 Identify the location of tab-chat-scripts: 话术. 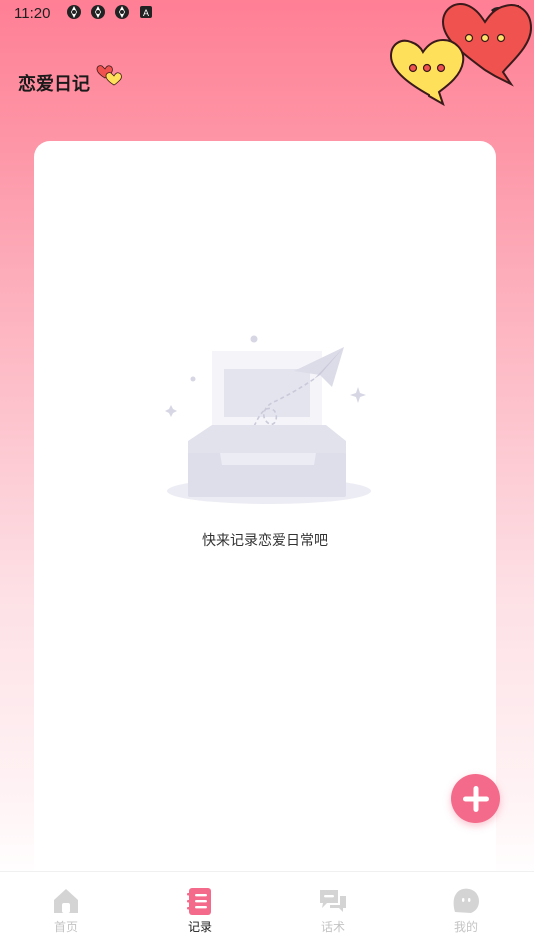
(333, 910).